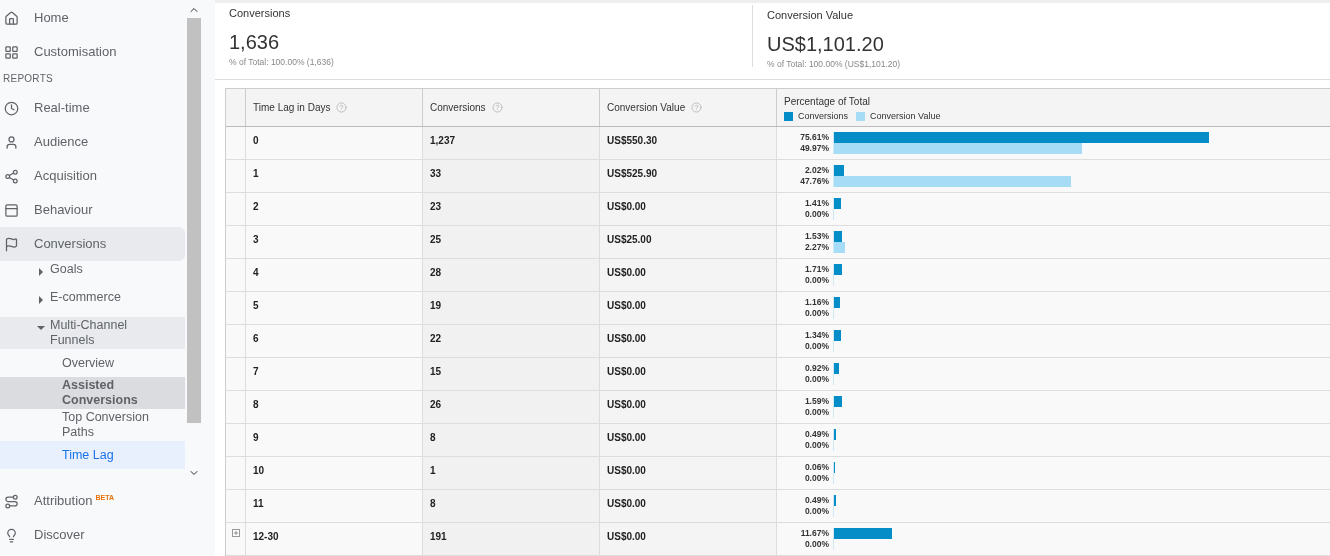  I want to click on nav-subitem: Assisted Conversions, so click(92, 393).